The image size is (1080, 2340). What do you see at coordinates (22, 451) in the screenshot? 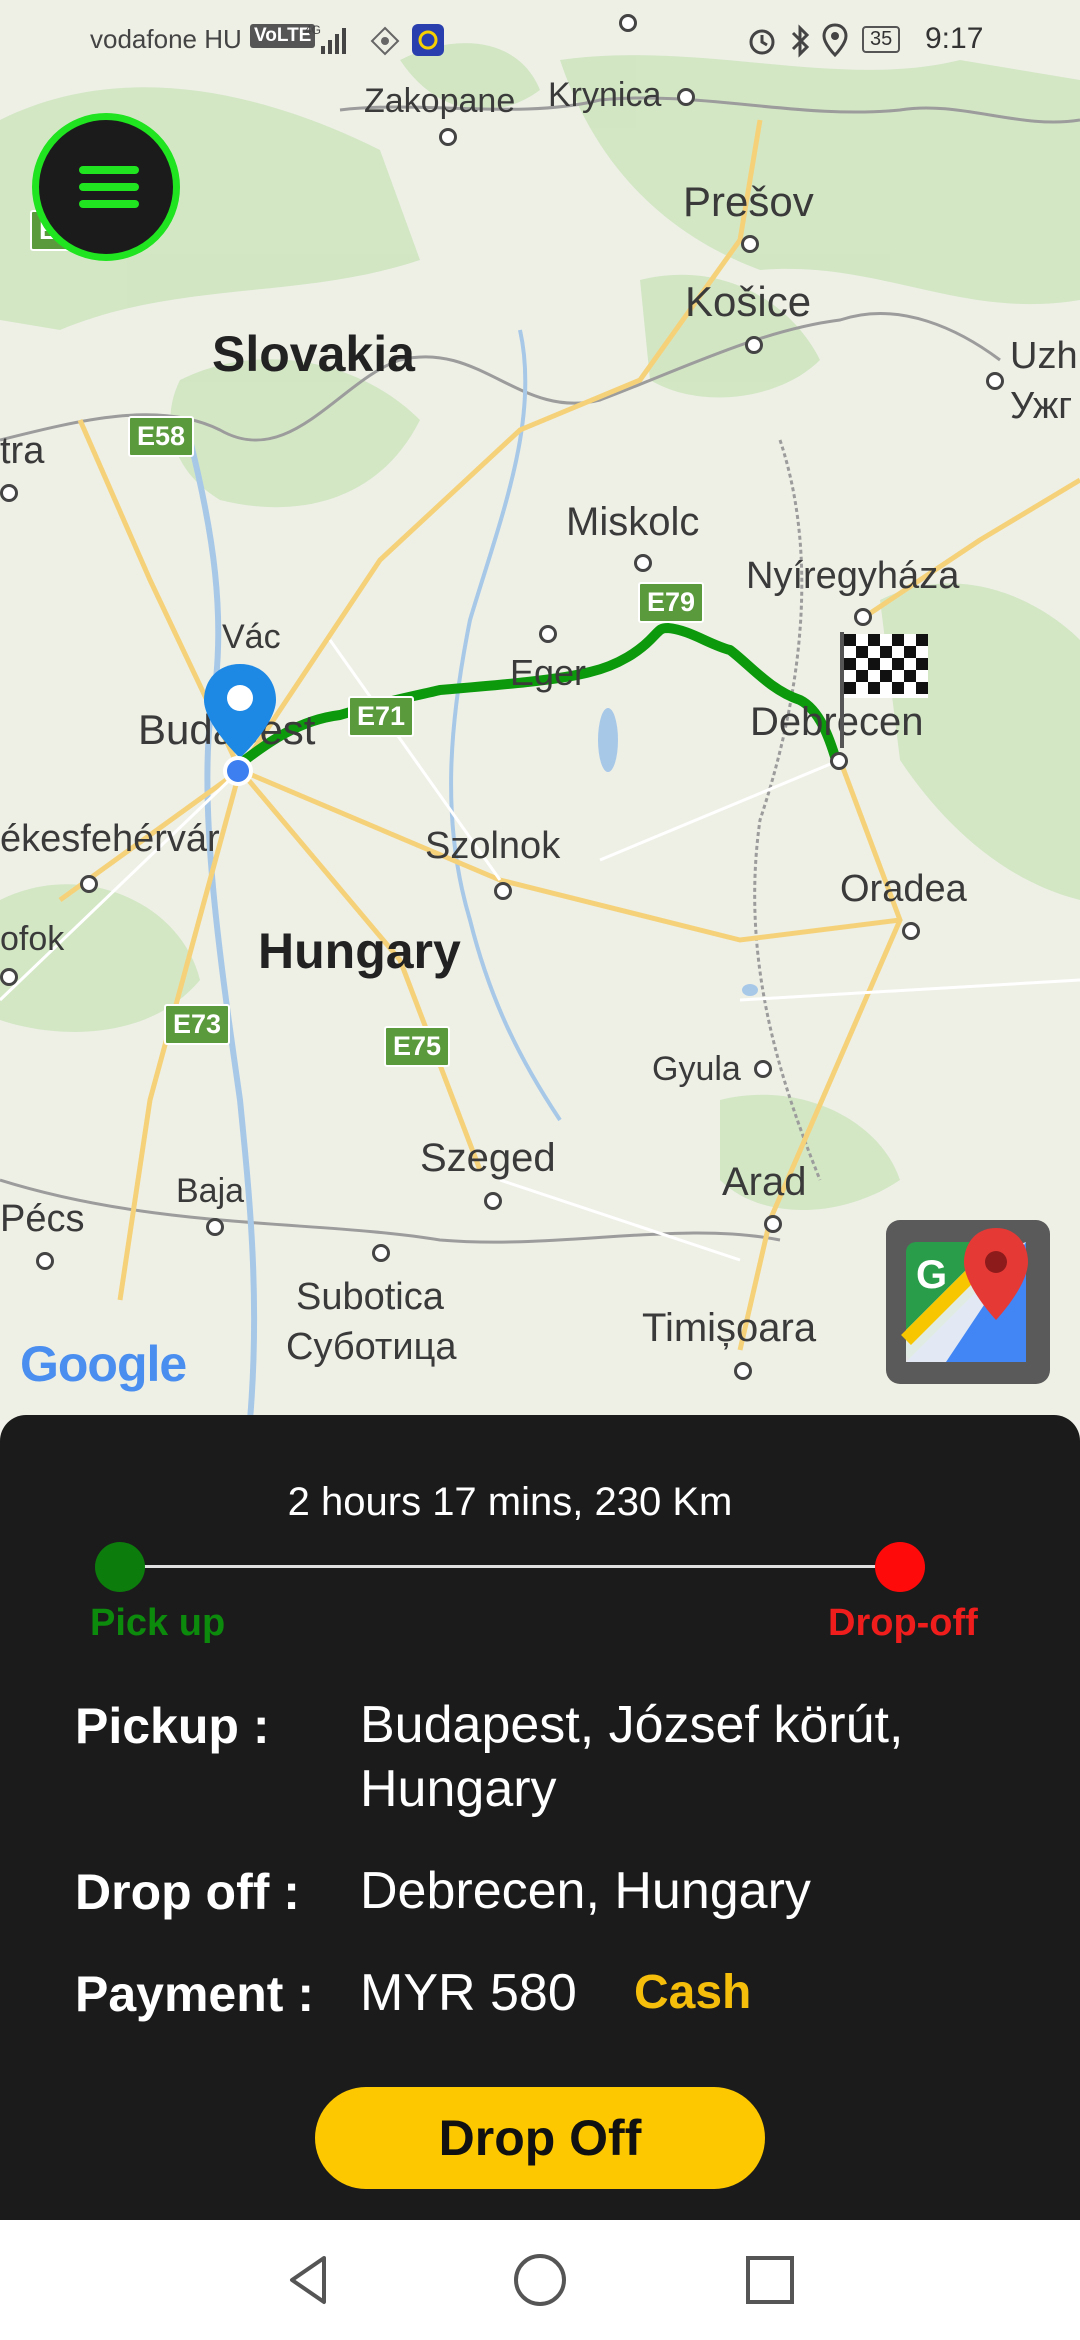
I see `place-label: tra` at bounding box center [22, 451].